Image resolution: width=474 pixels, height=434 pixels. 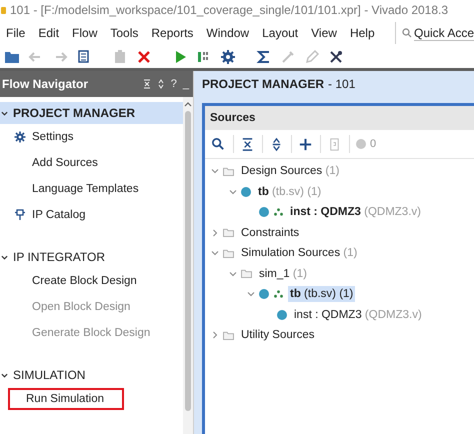 I want to click on header-button: ?, so click(x=173, y=84).